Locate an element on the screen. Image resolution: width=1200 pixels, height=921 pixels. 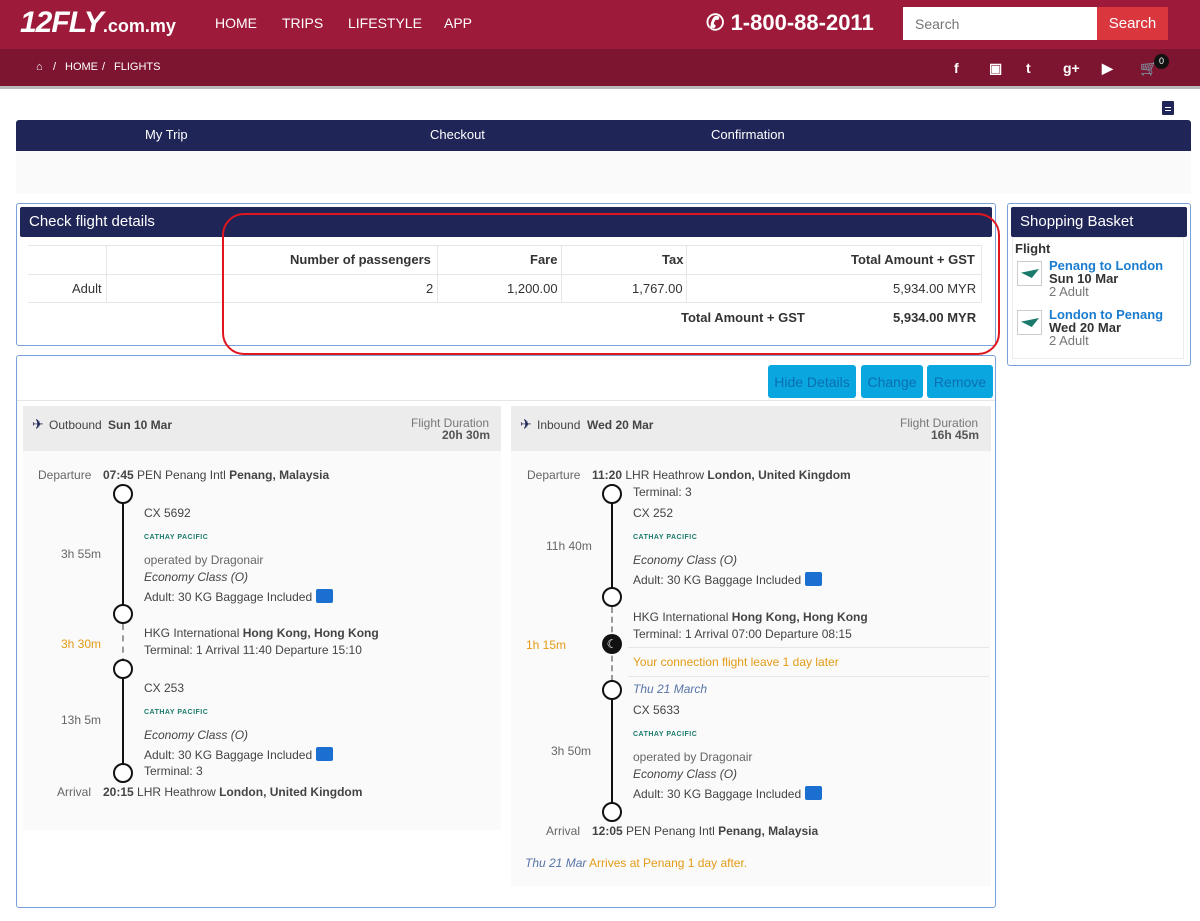
flight-number: CX 252 is located at coordinates (653, 513).